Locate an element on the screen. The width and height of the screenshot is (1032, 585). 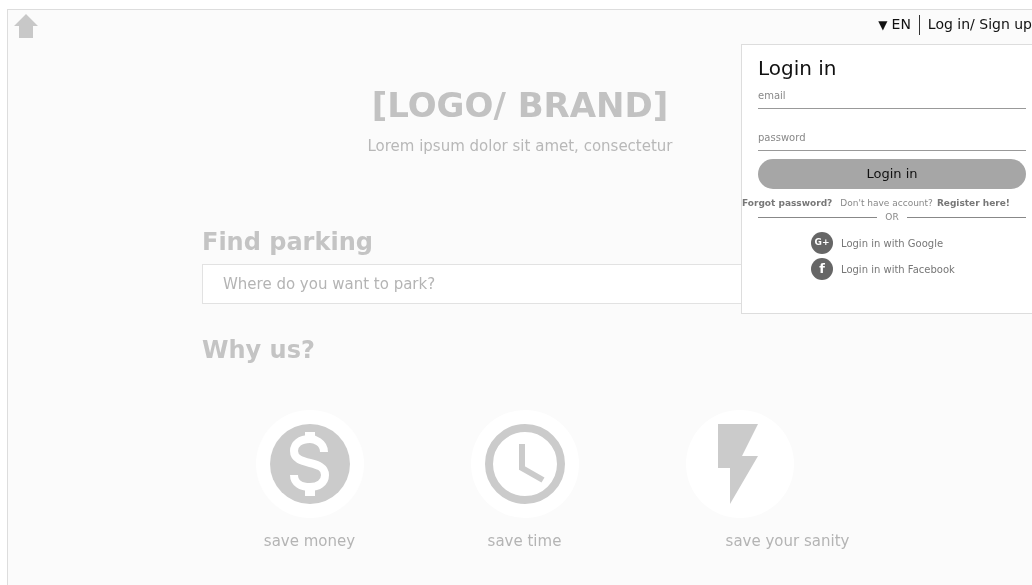
home-icon is located at coordinates (26, 26).